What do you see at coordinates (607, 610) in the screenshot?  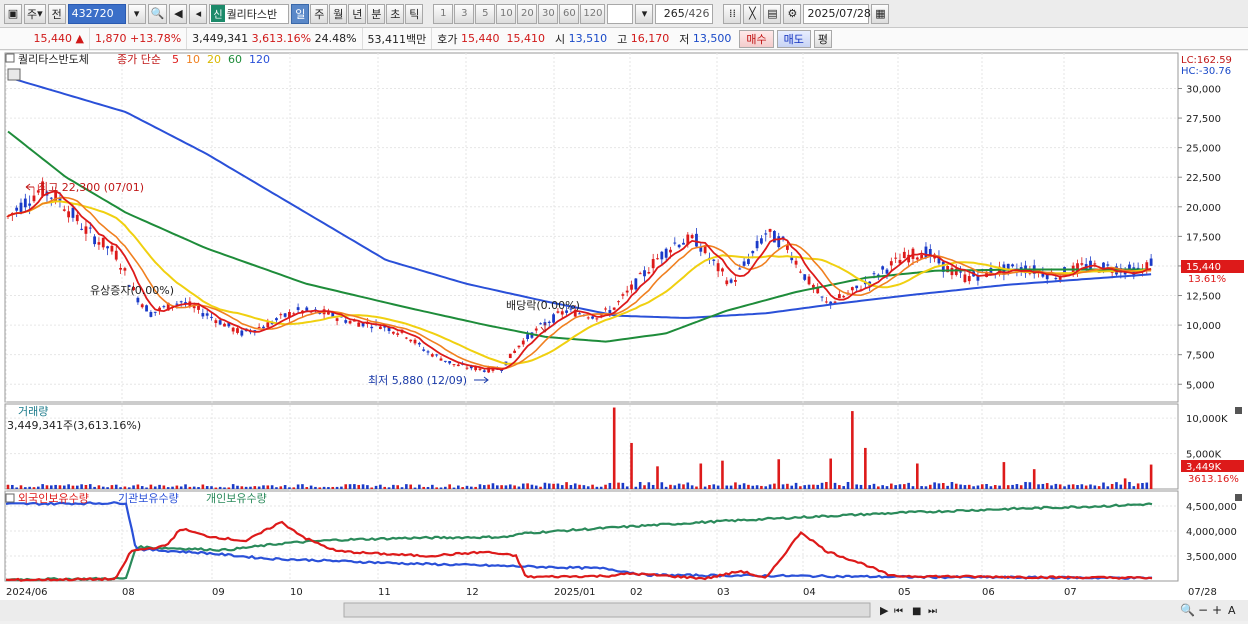 I see `scrollbar-thumb` at bounding box center [607, 610].